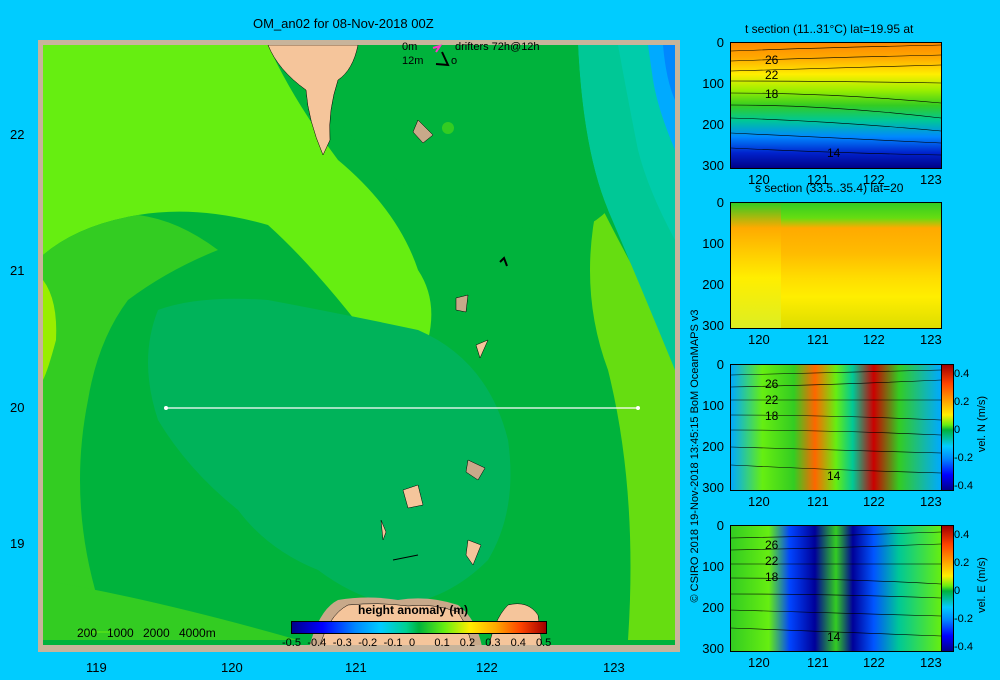 This screenshot has width=1000, height=680. I want to click on map-x-tick: 123, so click(614, 667).